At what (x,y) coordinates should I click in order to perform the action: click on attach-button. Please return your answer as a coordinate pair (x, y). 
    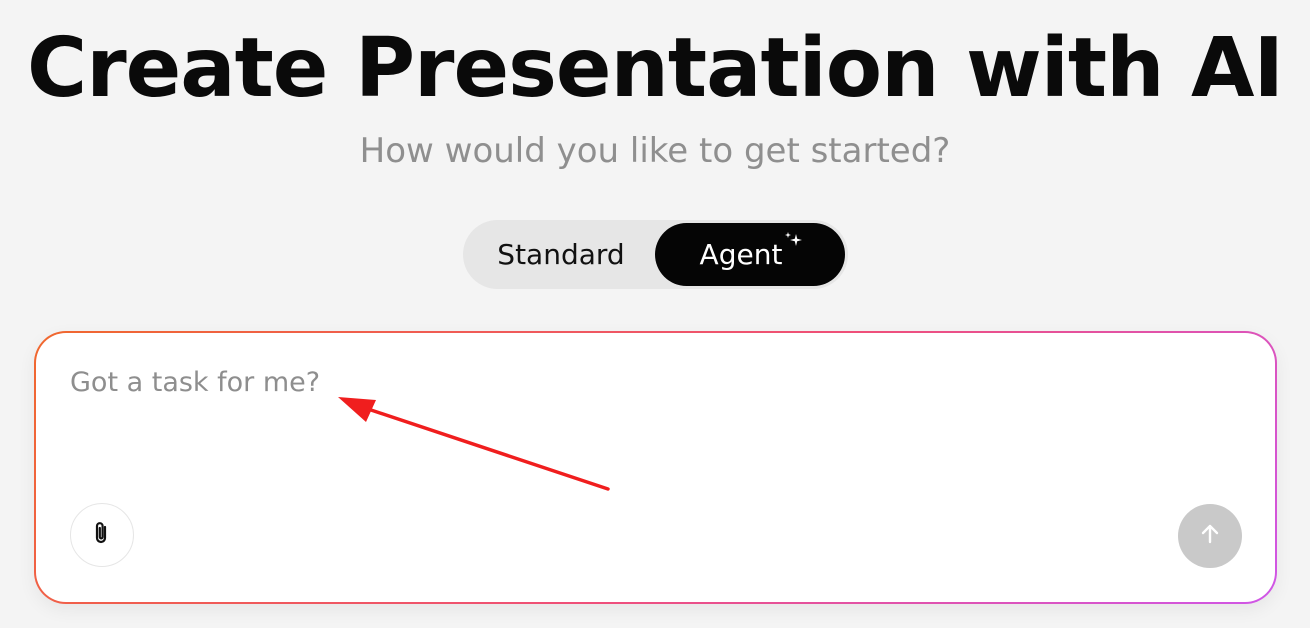
    Looking at the image, I should click on (102, 535).